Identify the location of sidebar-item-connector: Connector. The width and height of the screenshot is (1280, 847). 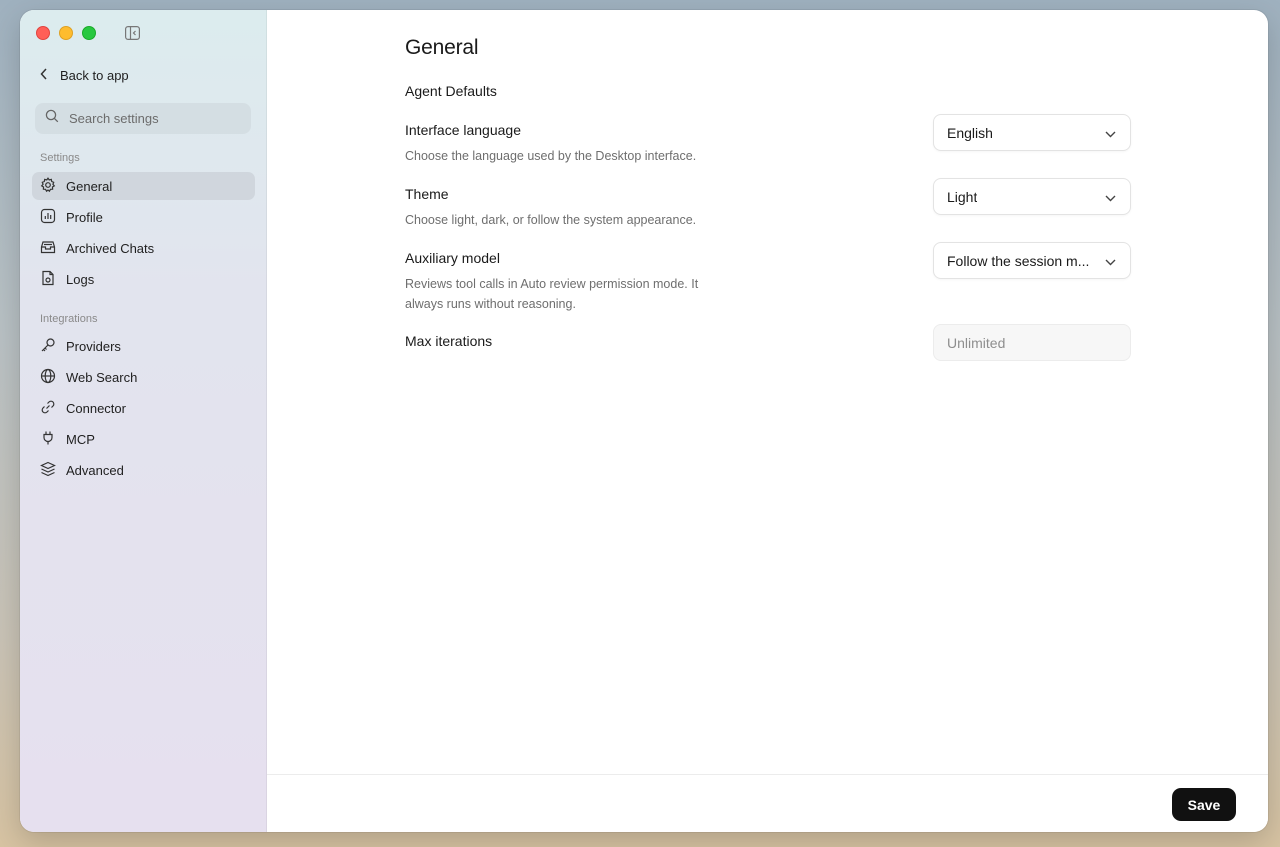
(143, 408).